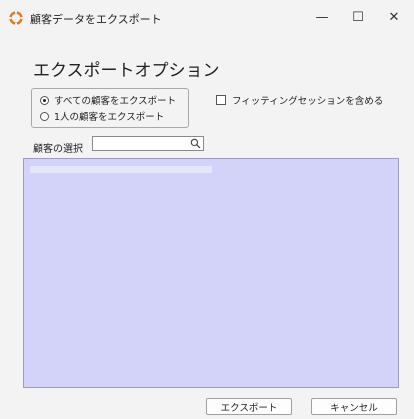  I want to click on maximize-button: ☐, so click(358, 17).